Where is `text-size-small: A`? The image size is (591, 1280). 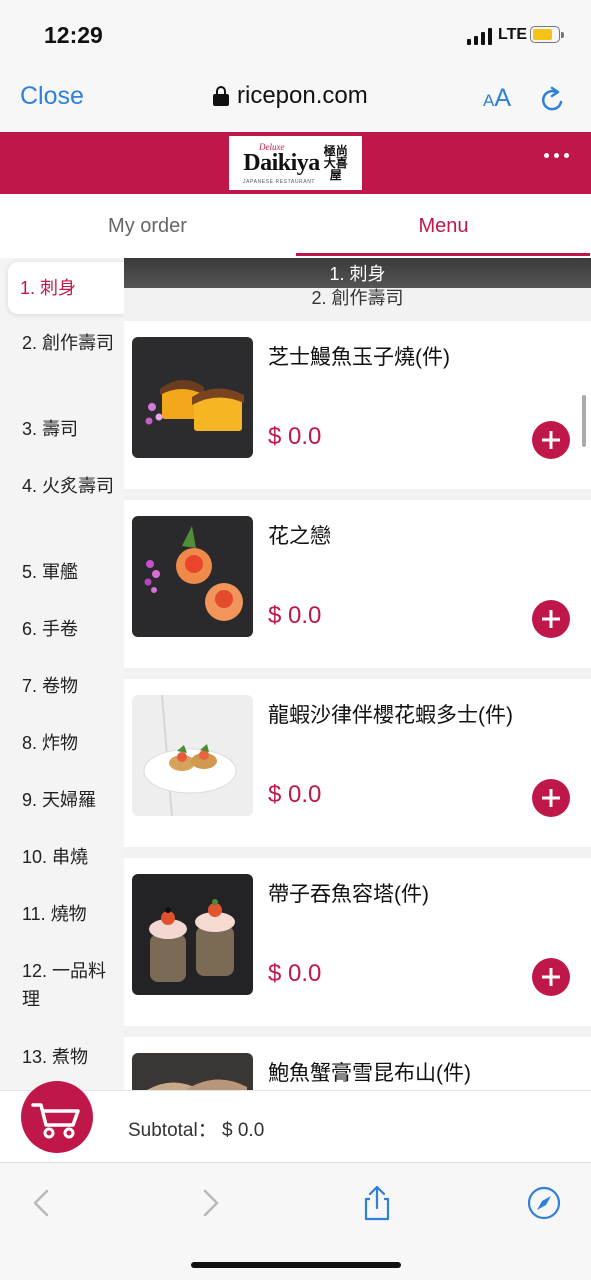 text-size-small: A is located at coordinates (489, 100).